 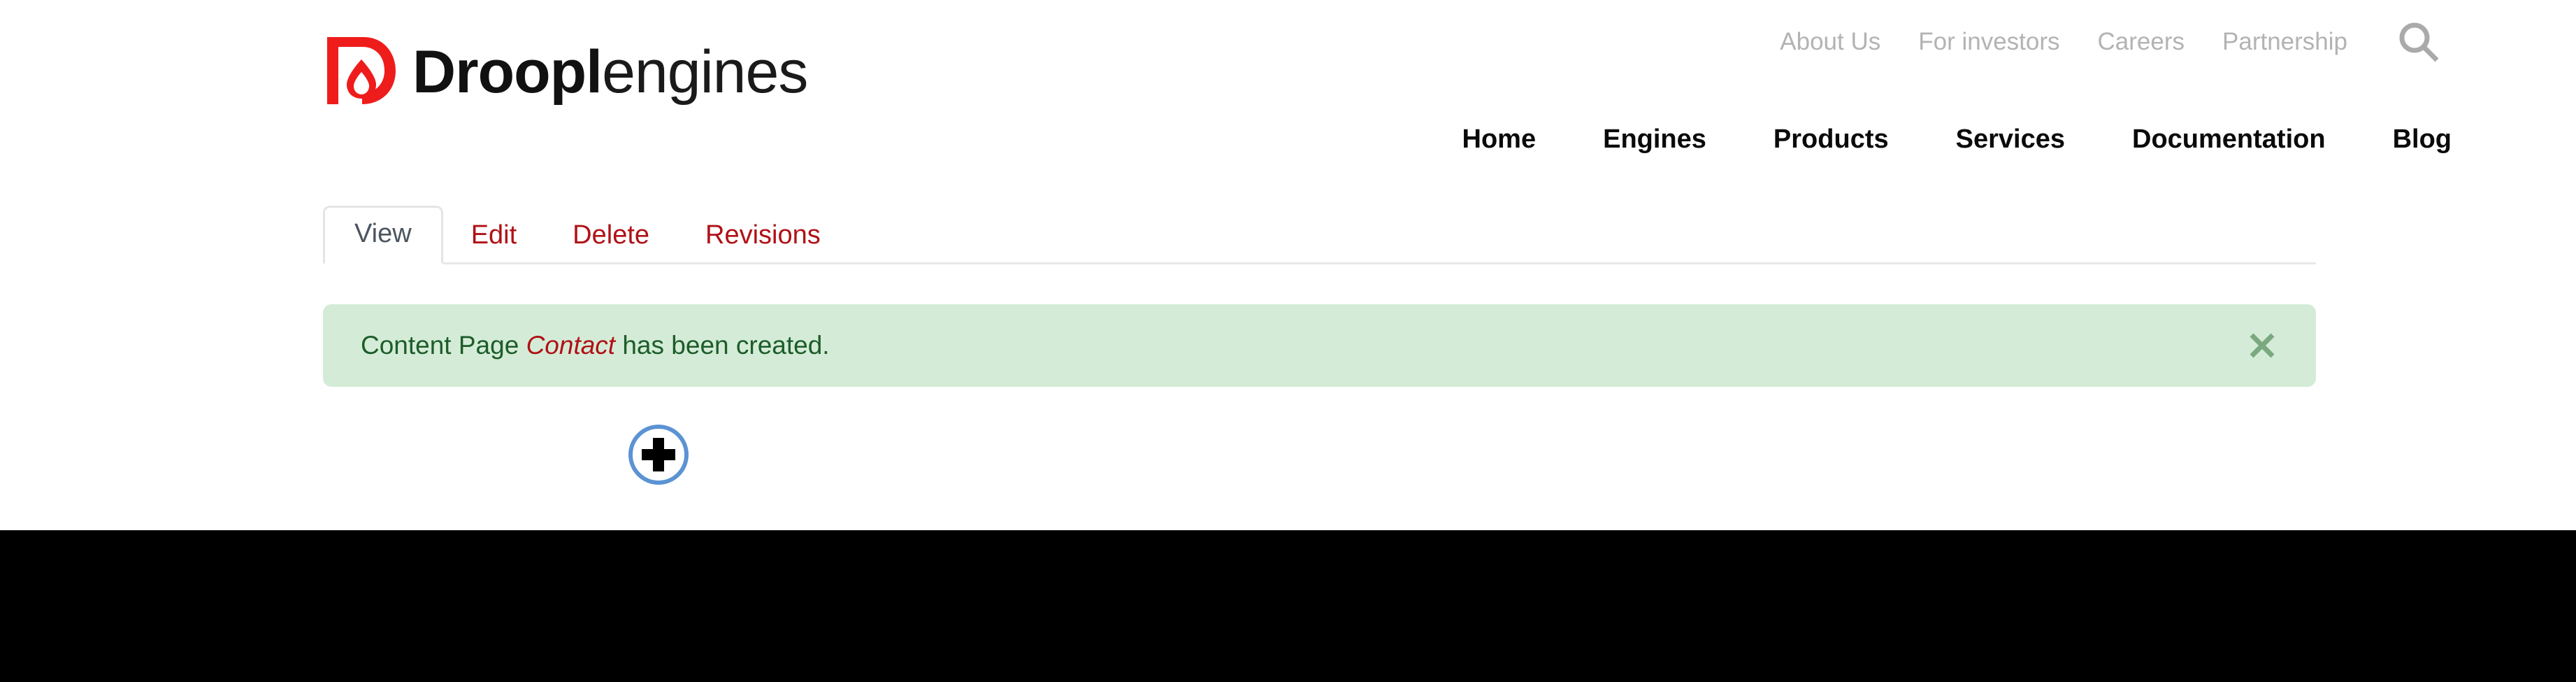 I want to click on status-message: Content Page Contact has been created., so click(x=1319, y=345).